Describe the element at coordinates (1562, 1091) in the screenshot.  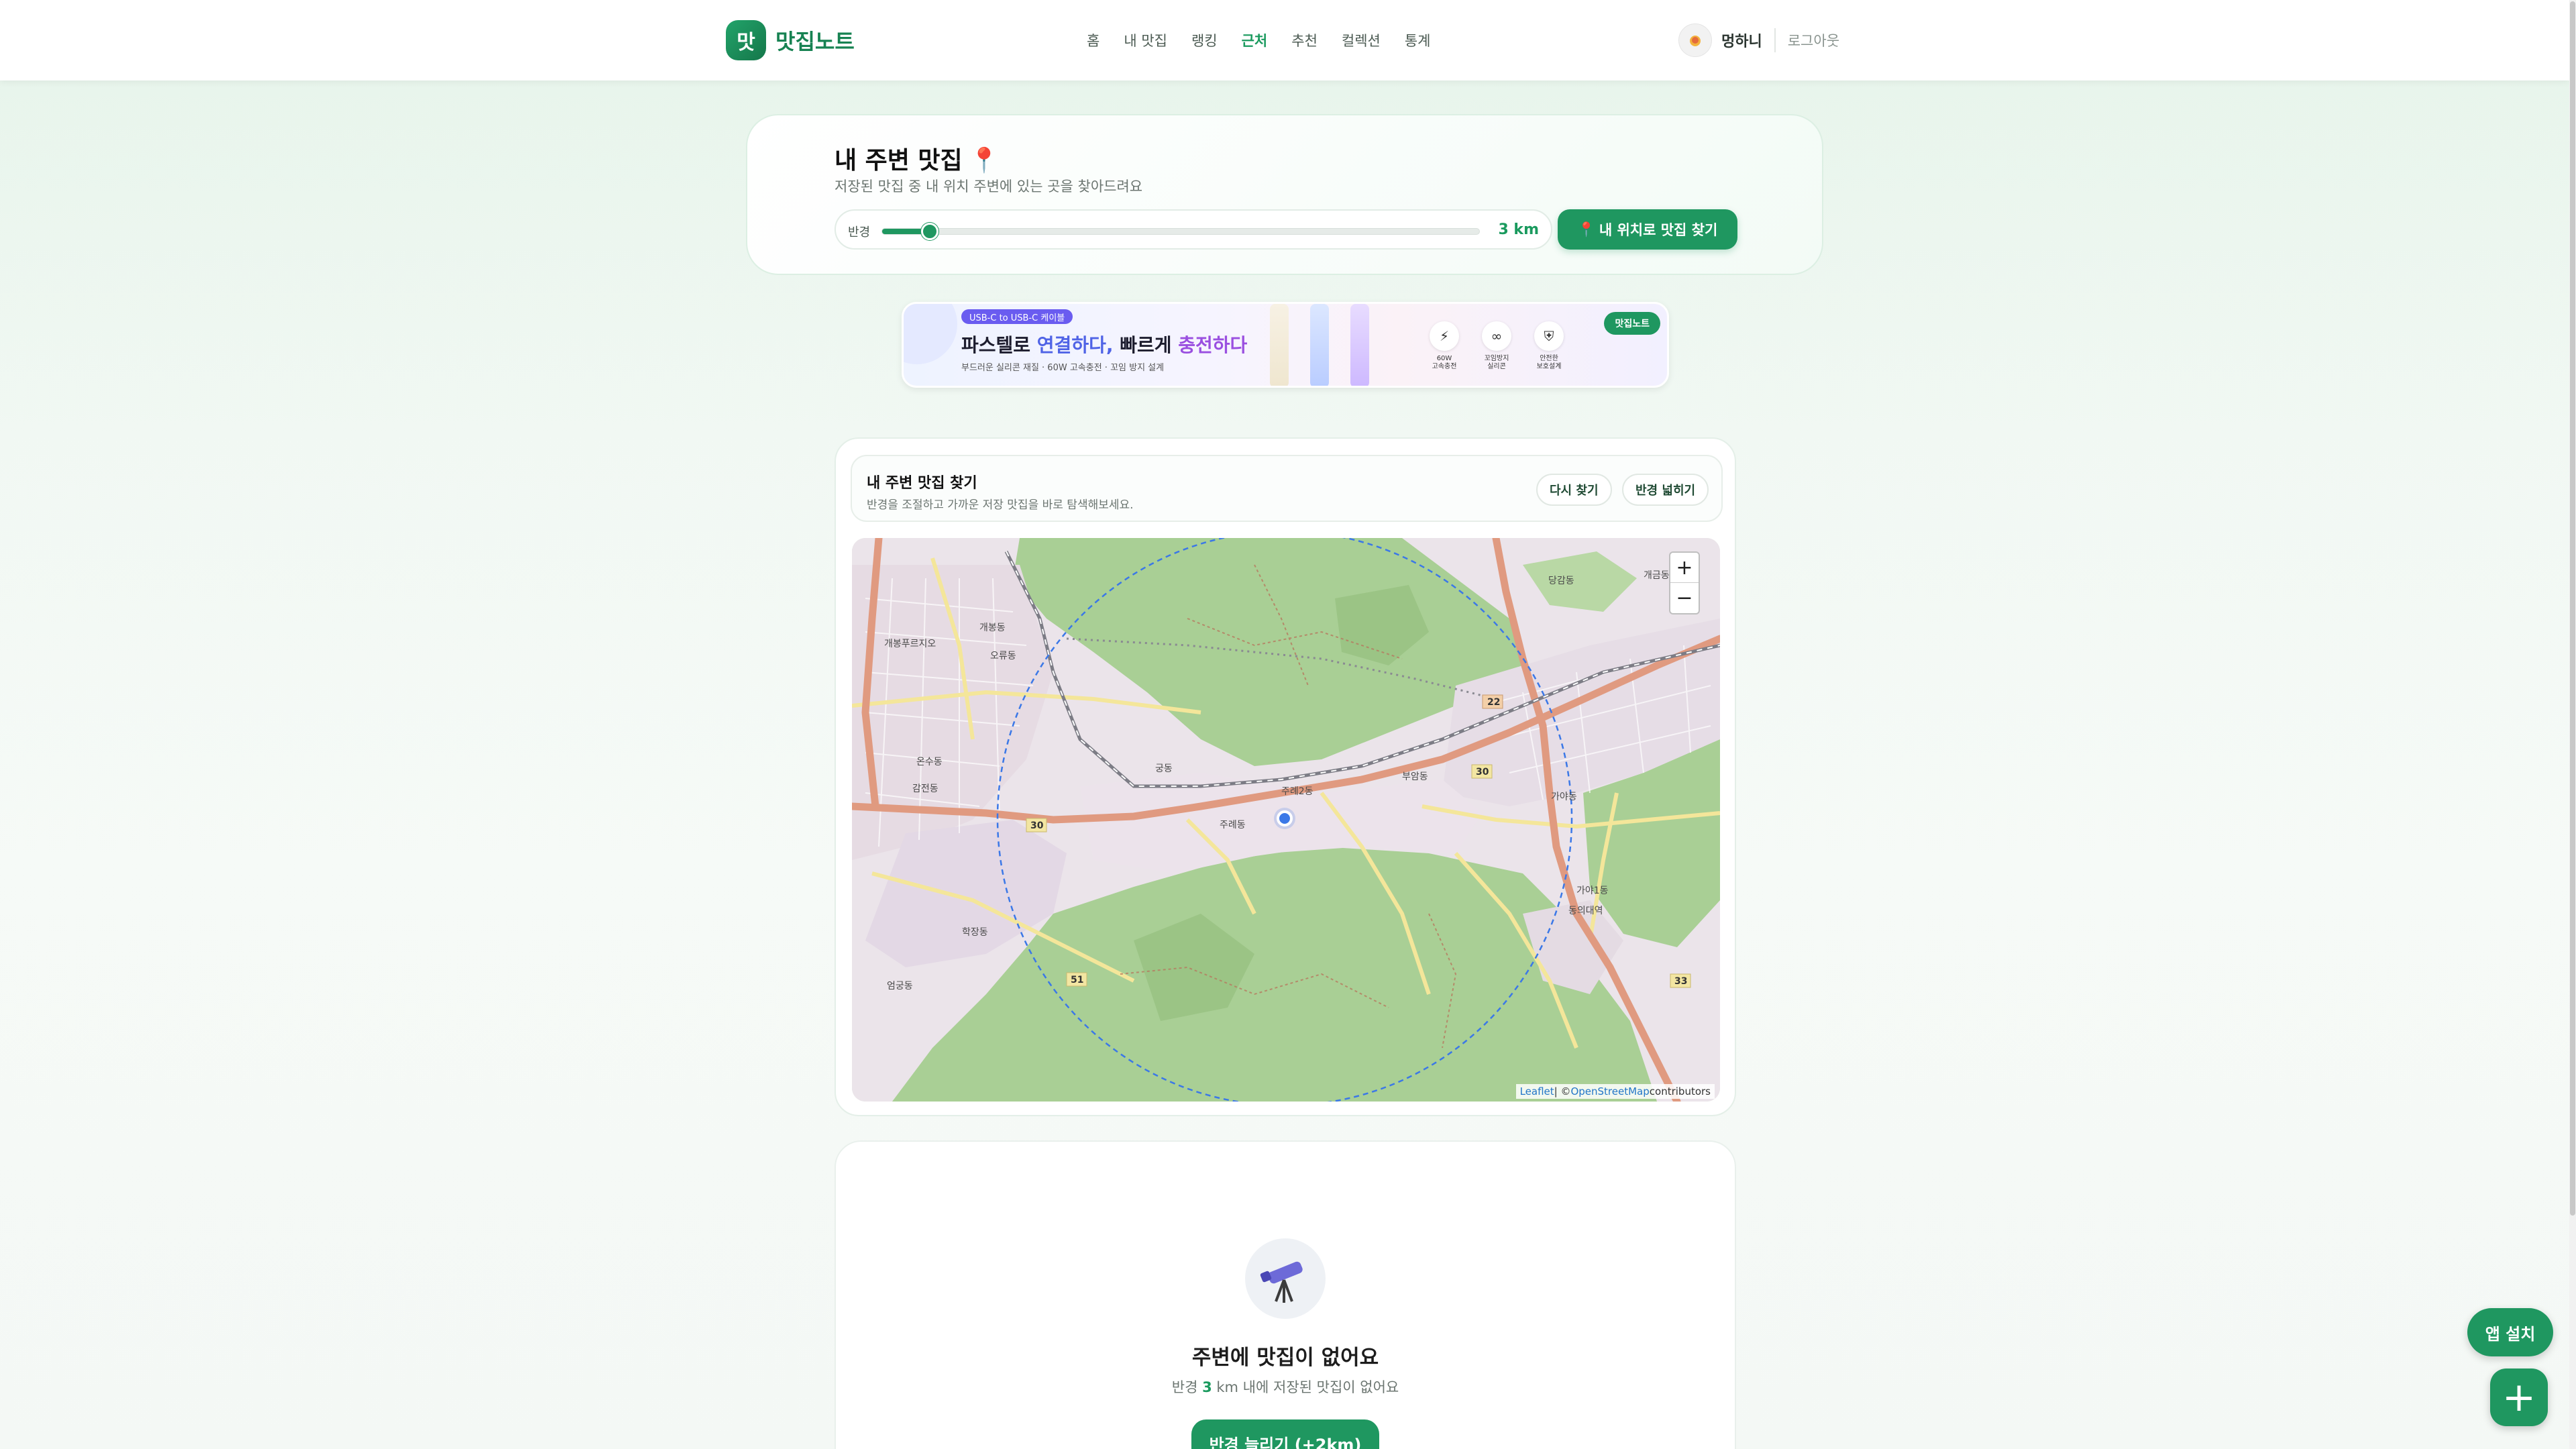
I see `attribution-sep: | ©` at that location.